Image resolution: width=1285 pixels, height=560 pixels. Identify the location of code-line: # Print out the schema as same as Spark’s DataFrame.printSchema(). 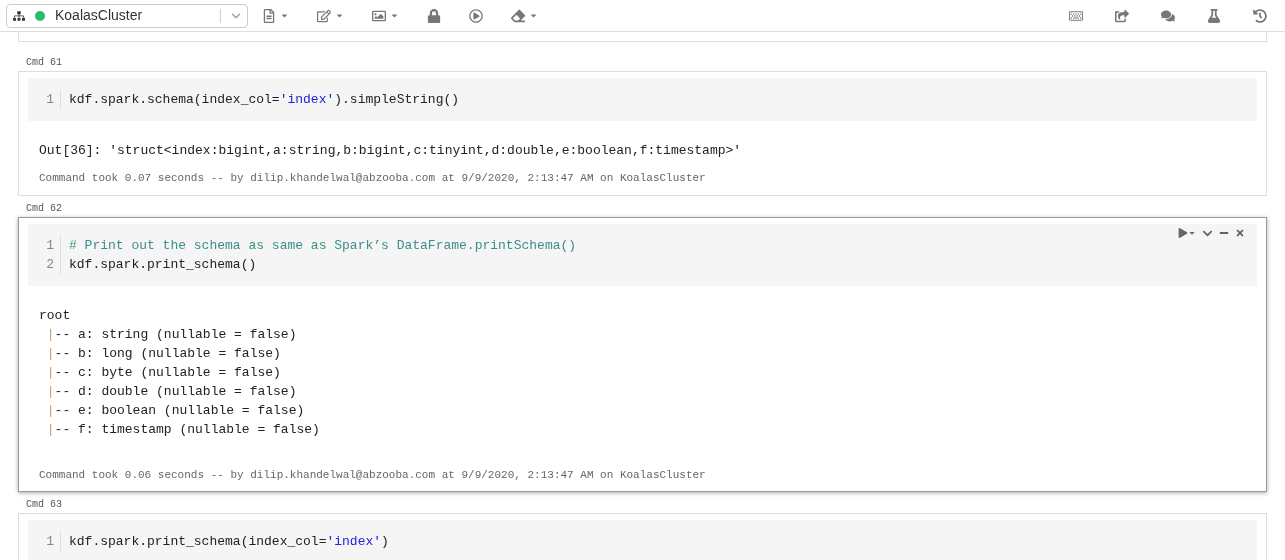
(323, 245).